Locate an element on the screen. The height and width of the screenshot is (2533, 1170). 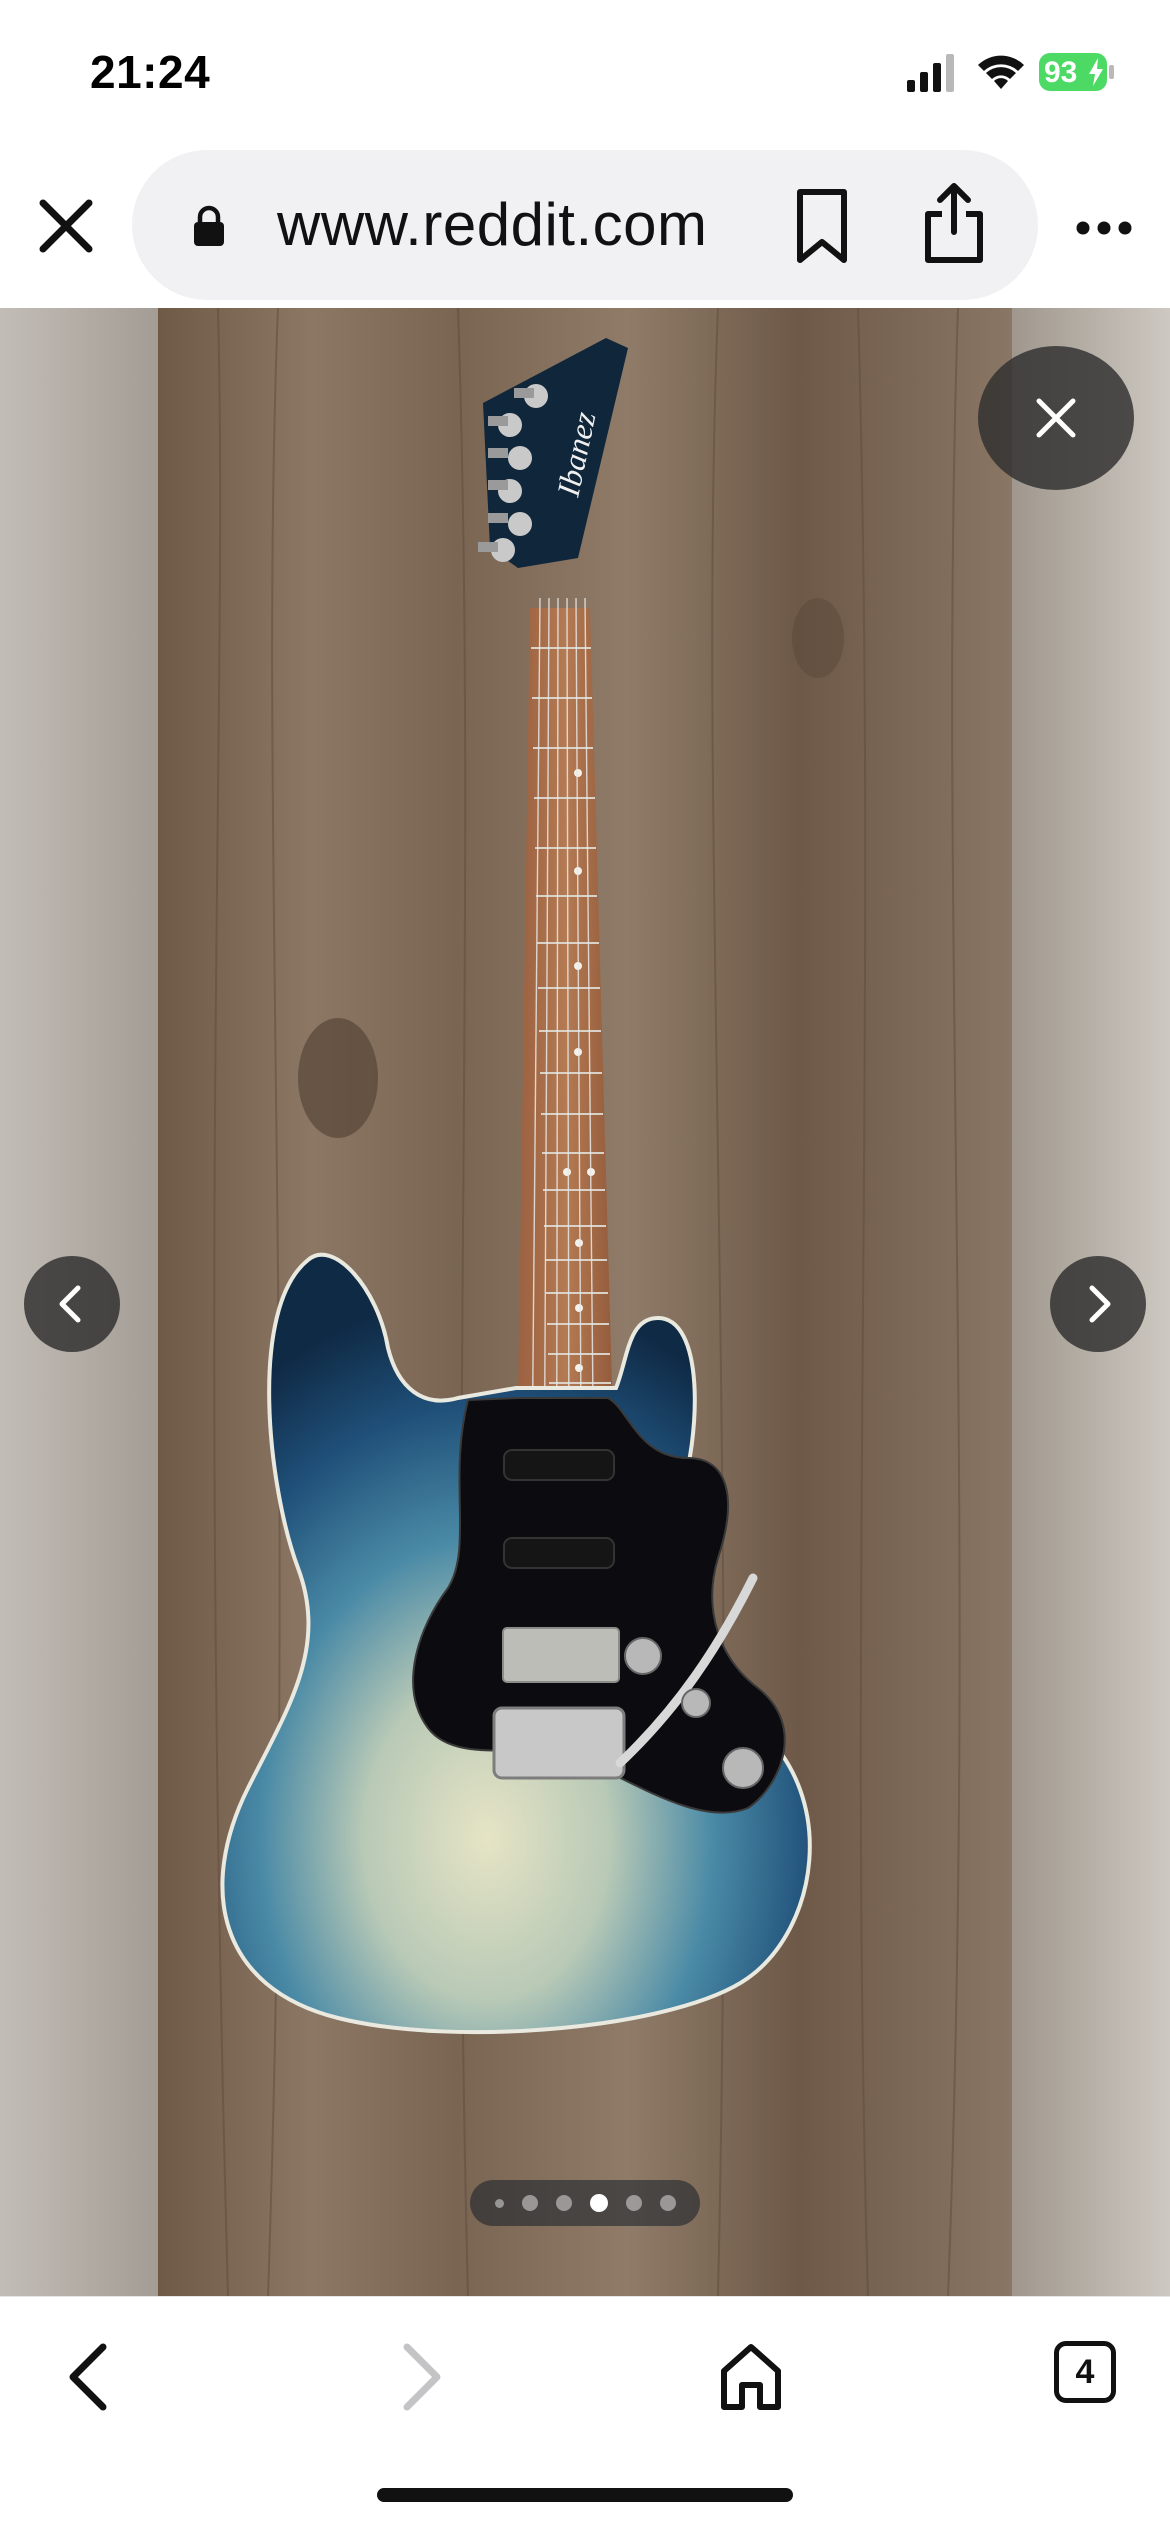
bookmark-icon is located at coordinates (822, 226).